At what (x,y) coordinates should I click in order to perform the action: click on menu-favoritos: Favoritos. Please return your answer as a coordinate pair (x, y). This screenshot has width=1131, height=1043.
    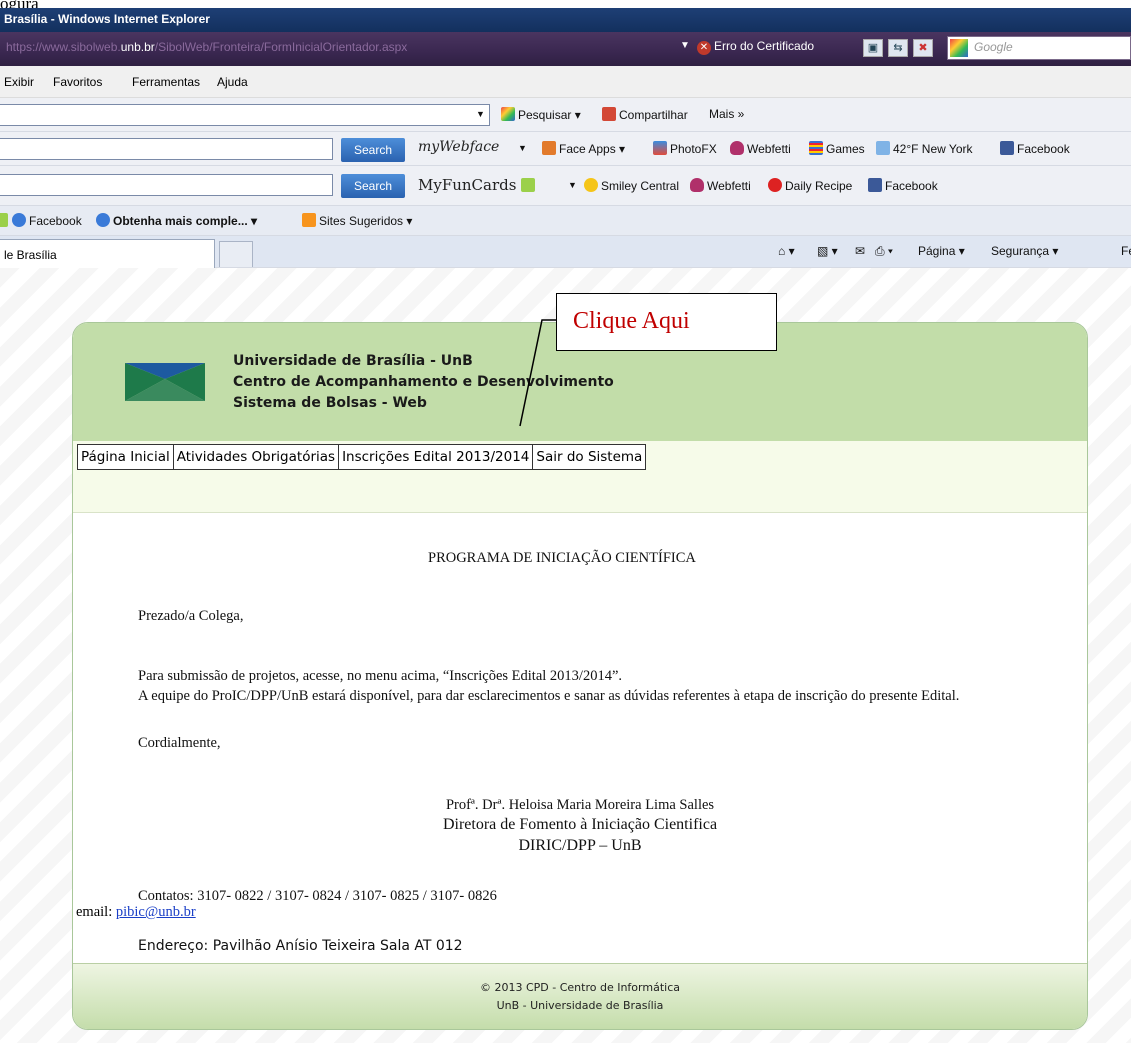
    Looking at the image, I should click on (77, 82).